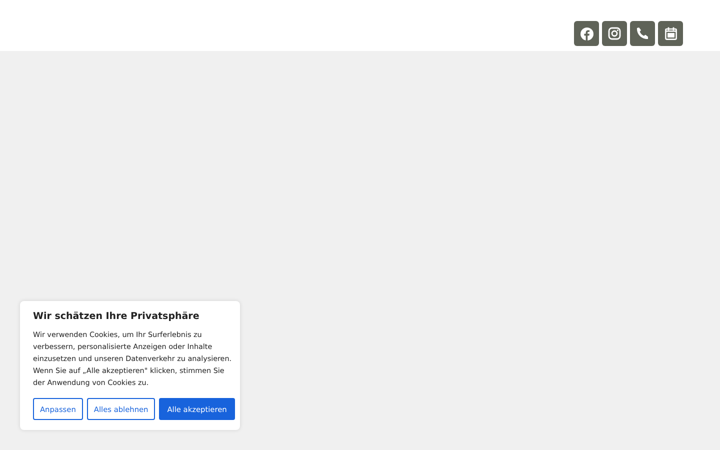 This screenshot has width=720, height=450. I want to click on calendar-icon, so click(670, 33).